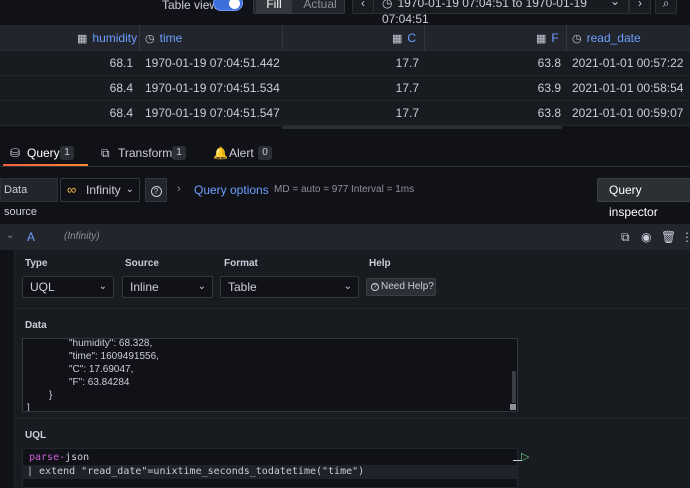 This screenshot has height=488, width=690. I want to click on horizontal-scrollbar, so click(422, 127).